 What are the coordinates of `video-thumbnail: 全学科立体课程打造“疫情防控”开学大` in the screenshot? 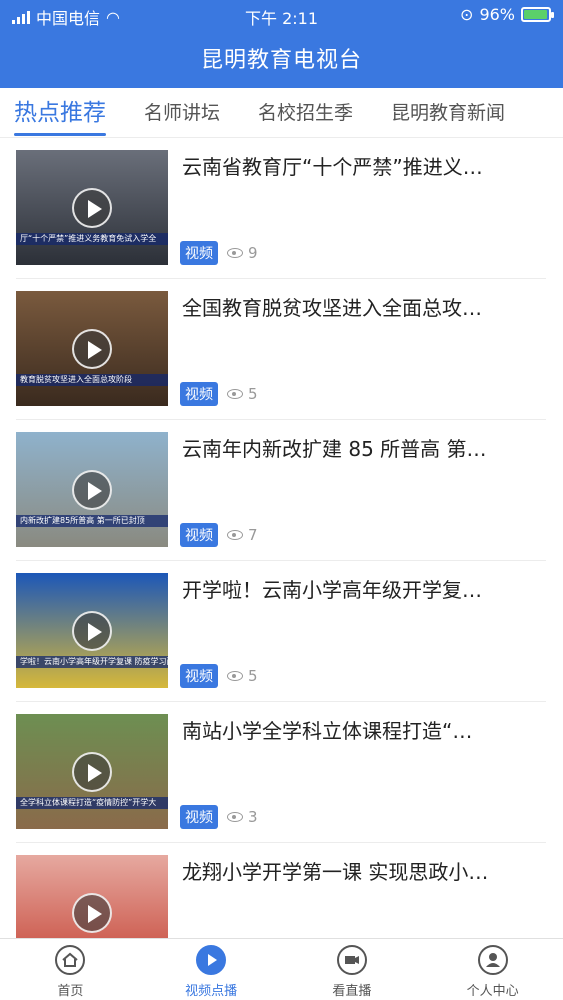 It's located at (92, 771).